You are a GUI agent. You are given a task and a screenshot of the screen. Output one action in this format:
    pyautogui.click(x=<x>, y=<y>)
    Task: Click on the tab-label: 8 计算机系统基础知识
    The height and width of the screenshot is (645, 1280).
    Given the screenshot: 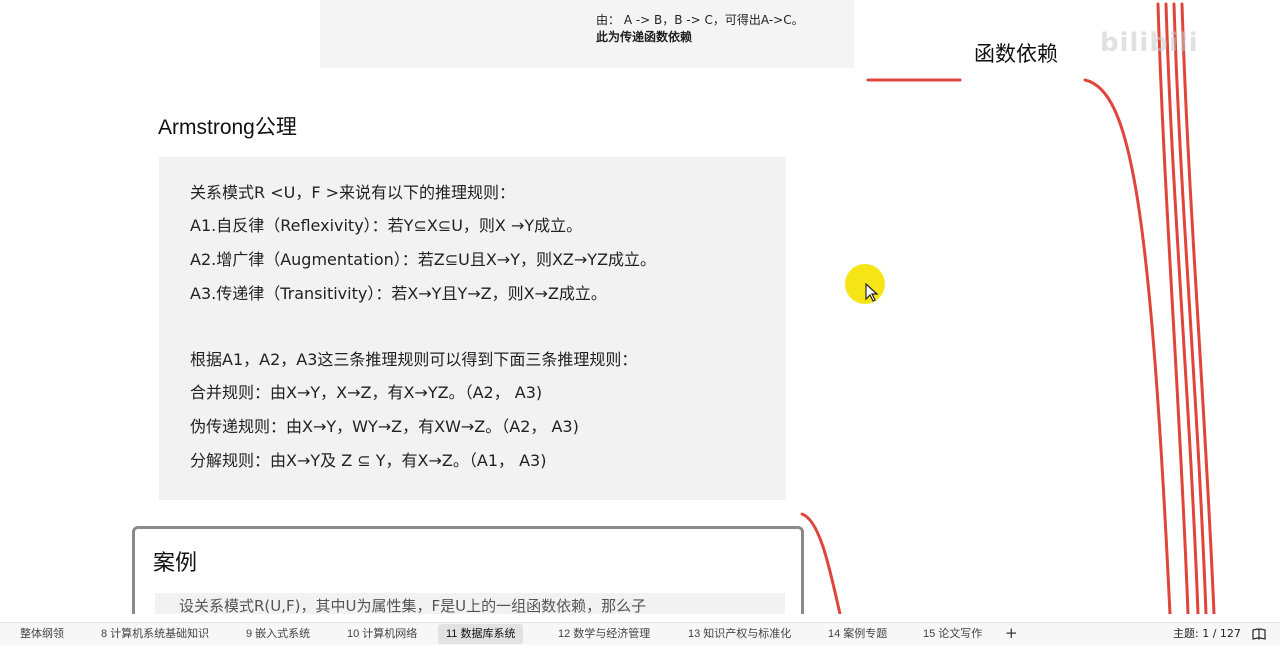 What is the action you would take?
    pyautogui.click(x=155, y=634)
    